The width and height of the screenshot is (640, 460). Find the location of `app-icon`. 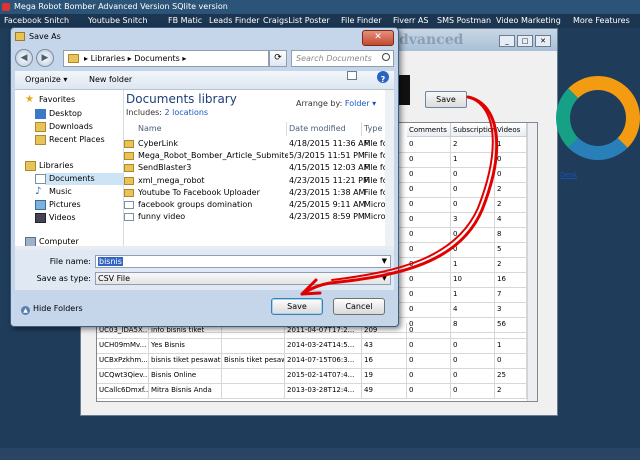

app-icon is located at coordinates (6, 7).